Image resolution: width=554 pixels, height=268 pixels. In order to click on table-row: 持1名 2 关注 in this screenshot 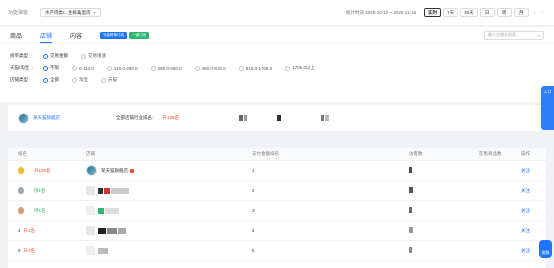, I will do `click(277, 191)`.